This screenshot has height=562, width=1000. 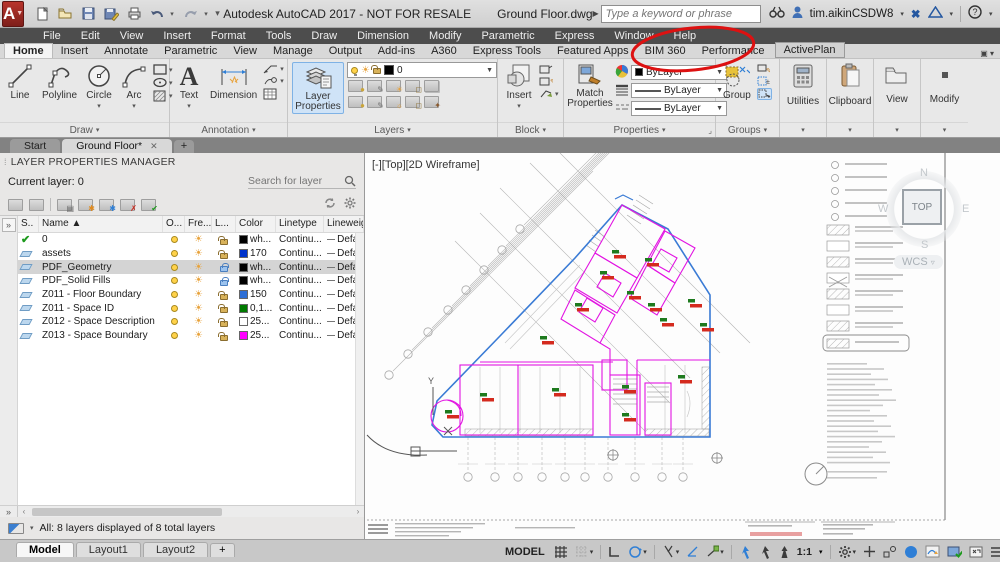 I want to click on isodraft-icon: ▾, so click(x=670, y=552).